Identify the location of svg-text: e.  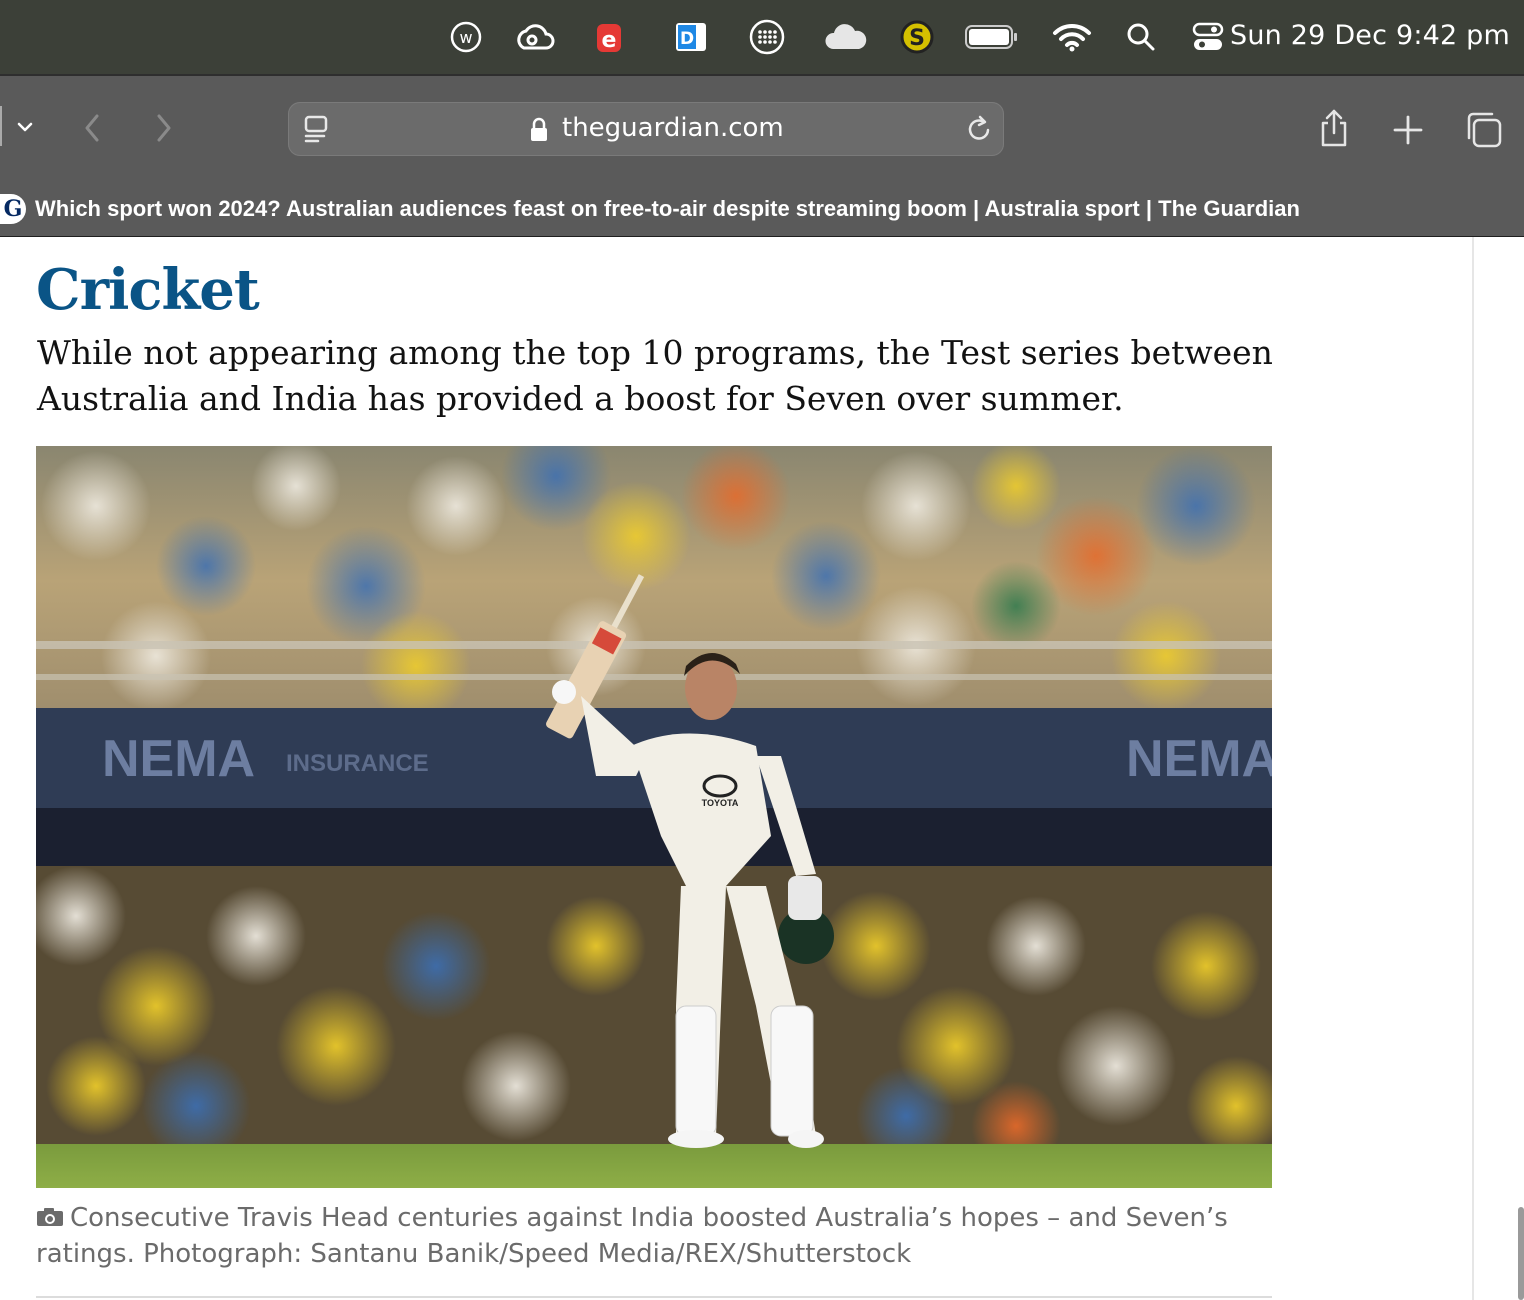
(609, 40).